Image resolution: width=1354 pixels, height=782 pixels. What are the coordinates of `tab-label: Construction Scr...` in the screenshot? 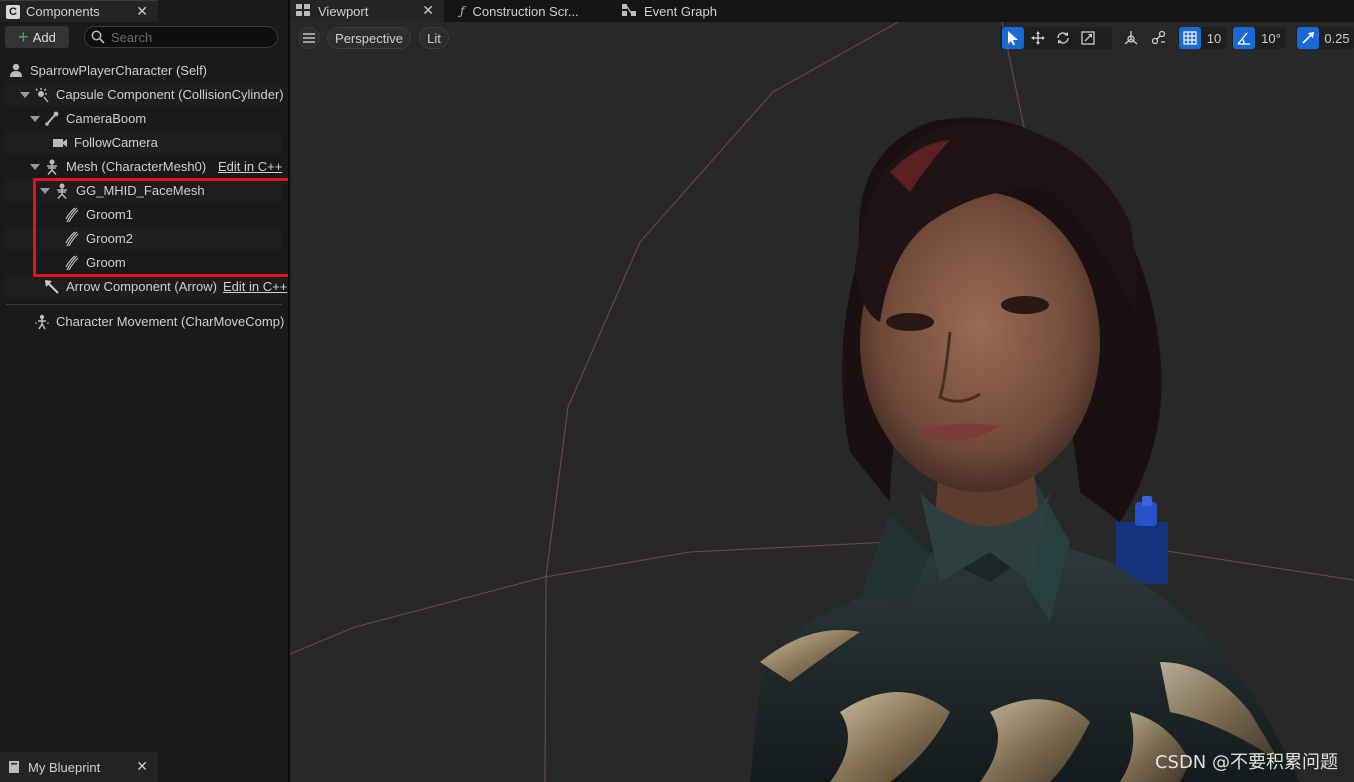 It's located at (525, 11).